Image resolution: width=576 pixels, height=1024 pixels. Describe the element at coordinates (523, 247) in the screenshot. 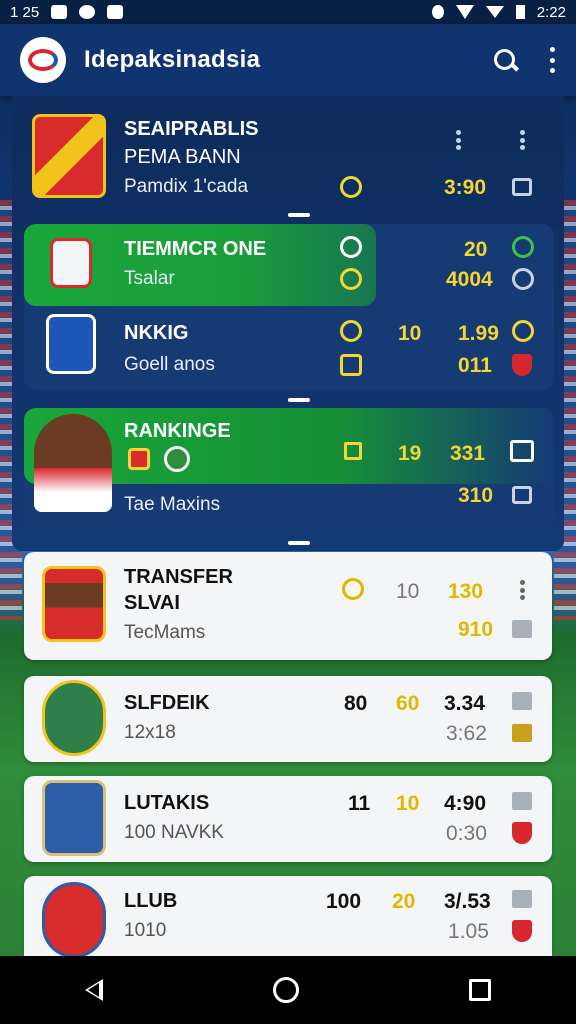

I see `check-icon` at that location.